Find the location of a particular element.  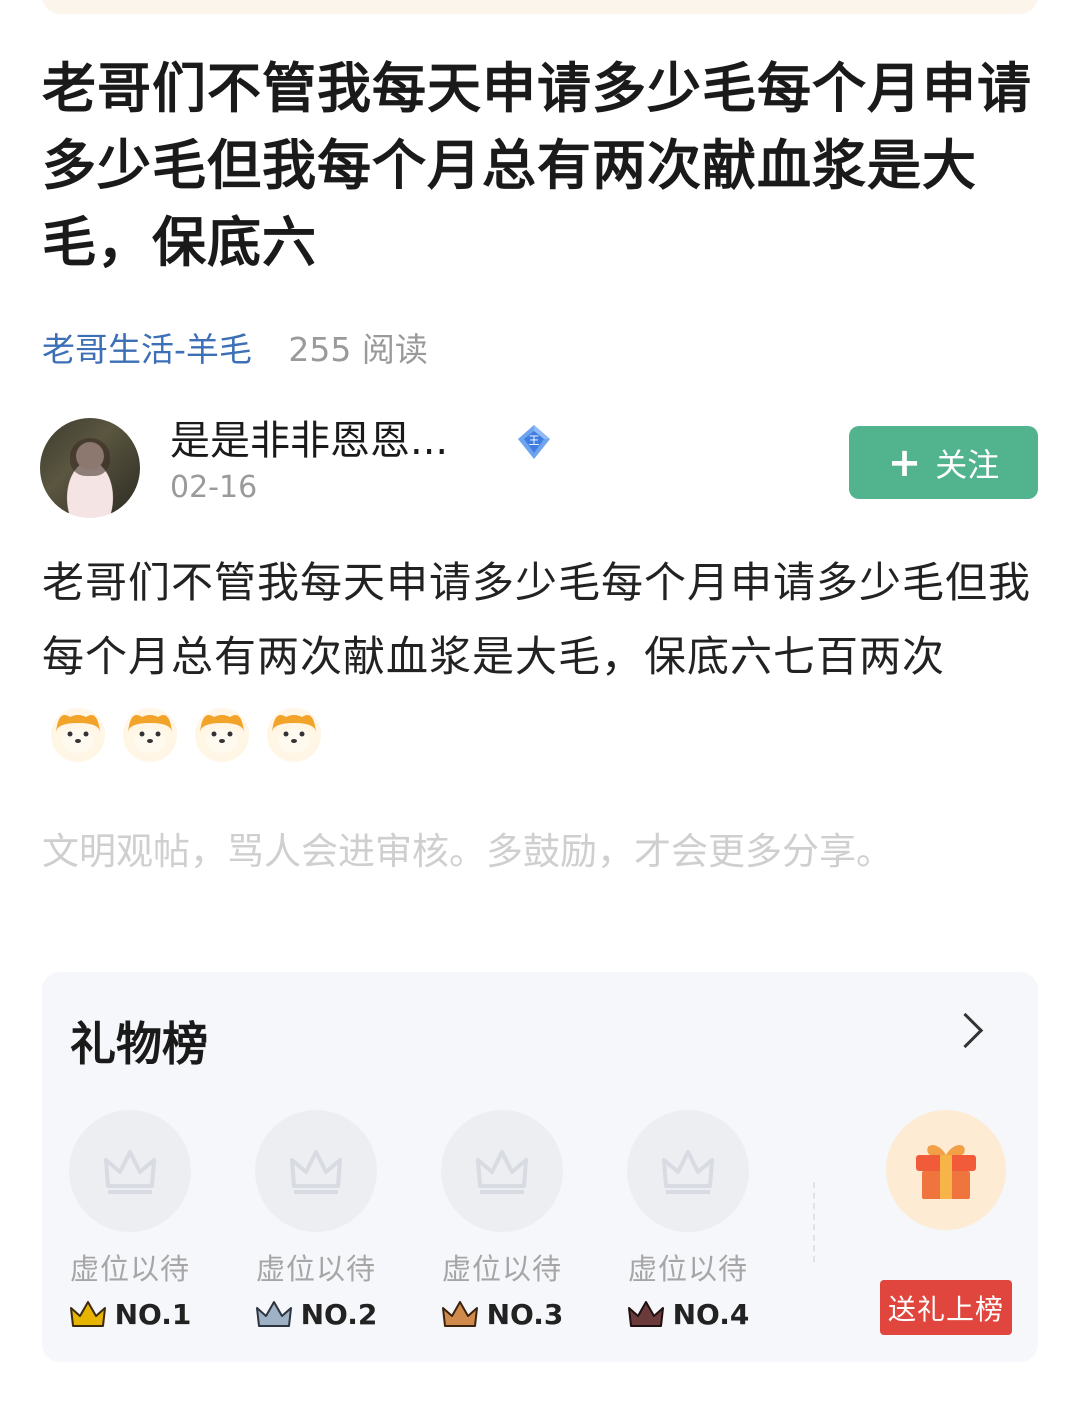

gift-rank-slot-1: 虚位以待 NO.1 is located at coordinates (130, 1220).